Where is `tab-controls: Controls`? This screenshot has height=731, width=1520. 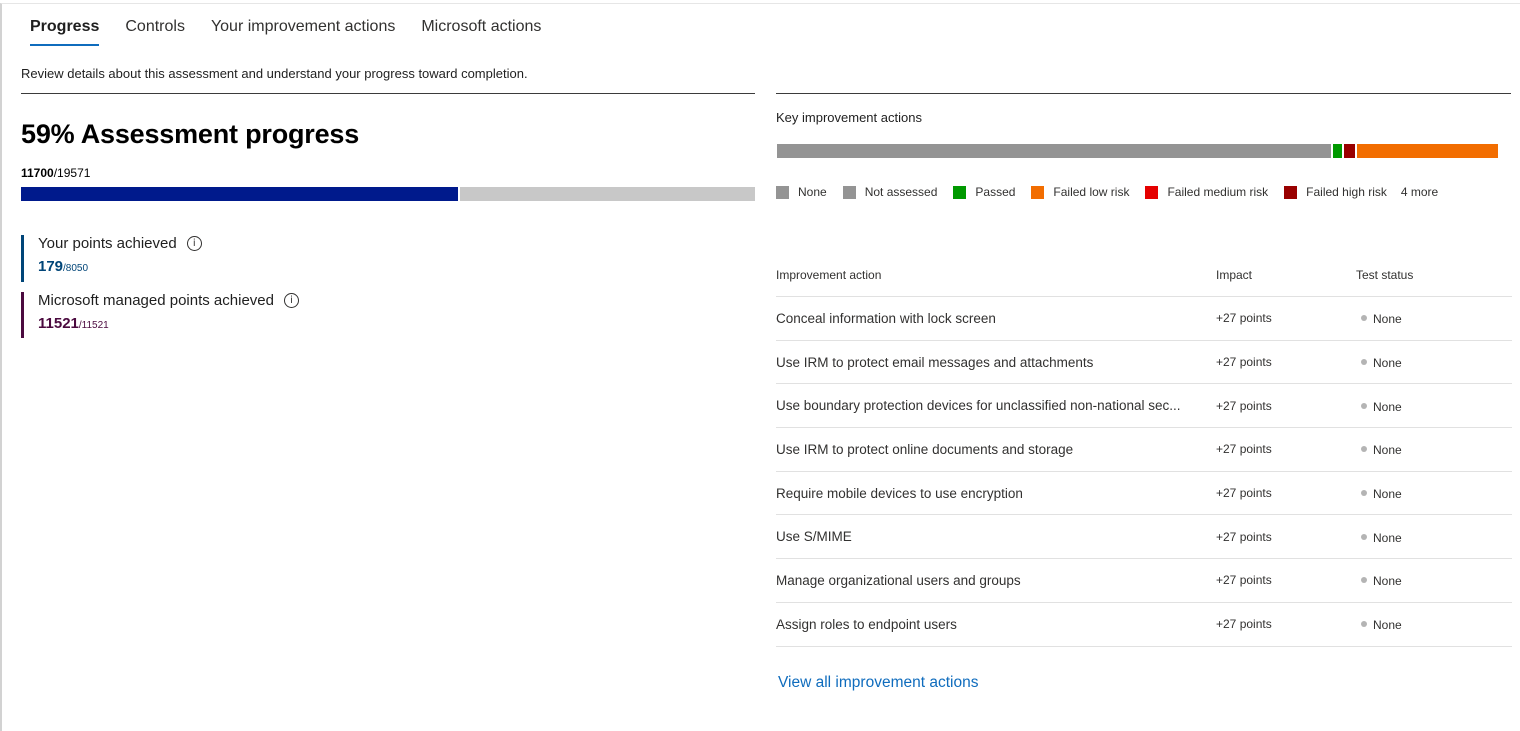 tab-controls: Controls is located at coordinates (155, 31).